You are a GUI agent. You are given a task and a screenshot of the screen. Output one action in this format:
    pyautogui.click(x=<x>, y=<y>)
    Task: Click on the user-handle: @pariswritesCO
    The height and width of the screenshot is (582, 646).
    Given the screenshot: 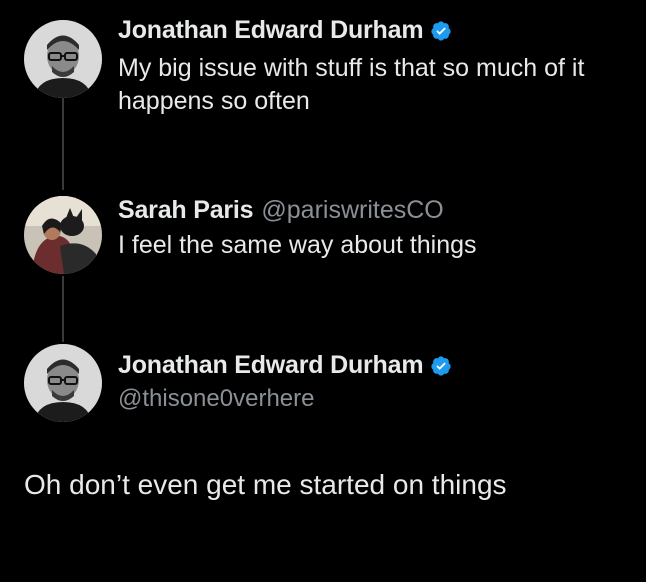 What is the action you would take?
    pyautogui.click(x=352, y=210)
    